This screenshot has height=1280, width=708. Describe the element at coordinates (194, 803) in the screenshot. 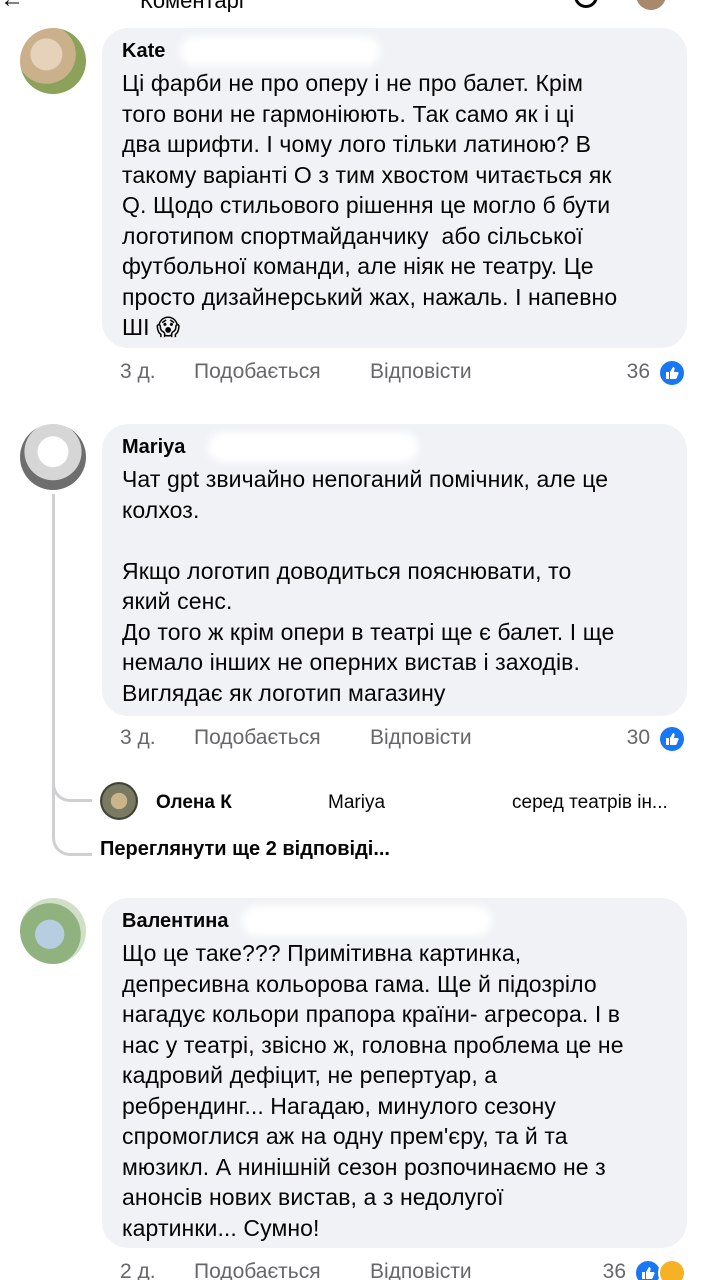

I see `reply-author: Олена К` at that location.